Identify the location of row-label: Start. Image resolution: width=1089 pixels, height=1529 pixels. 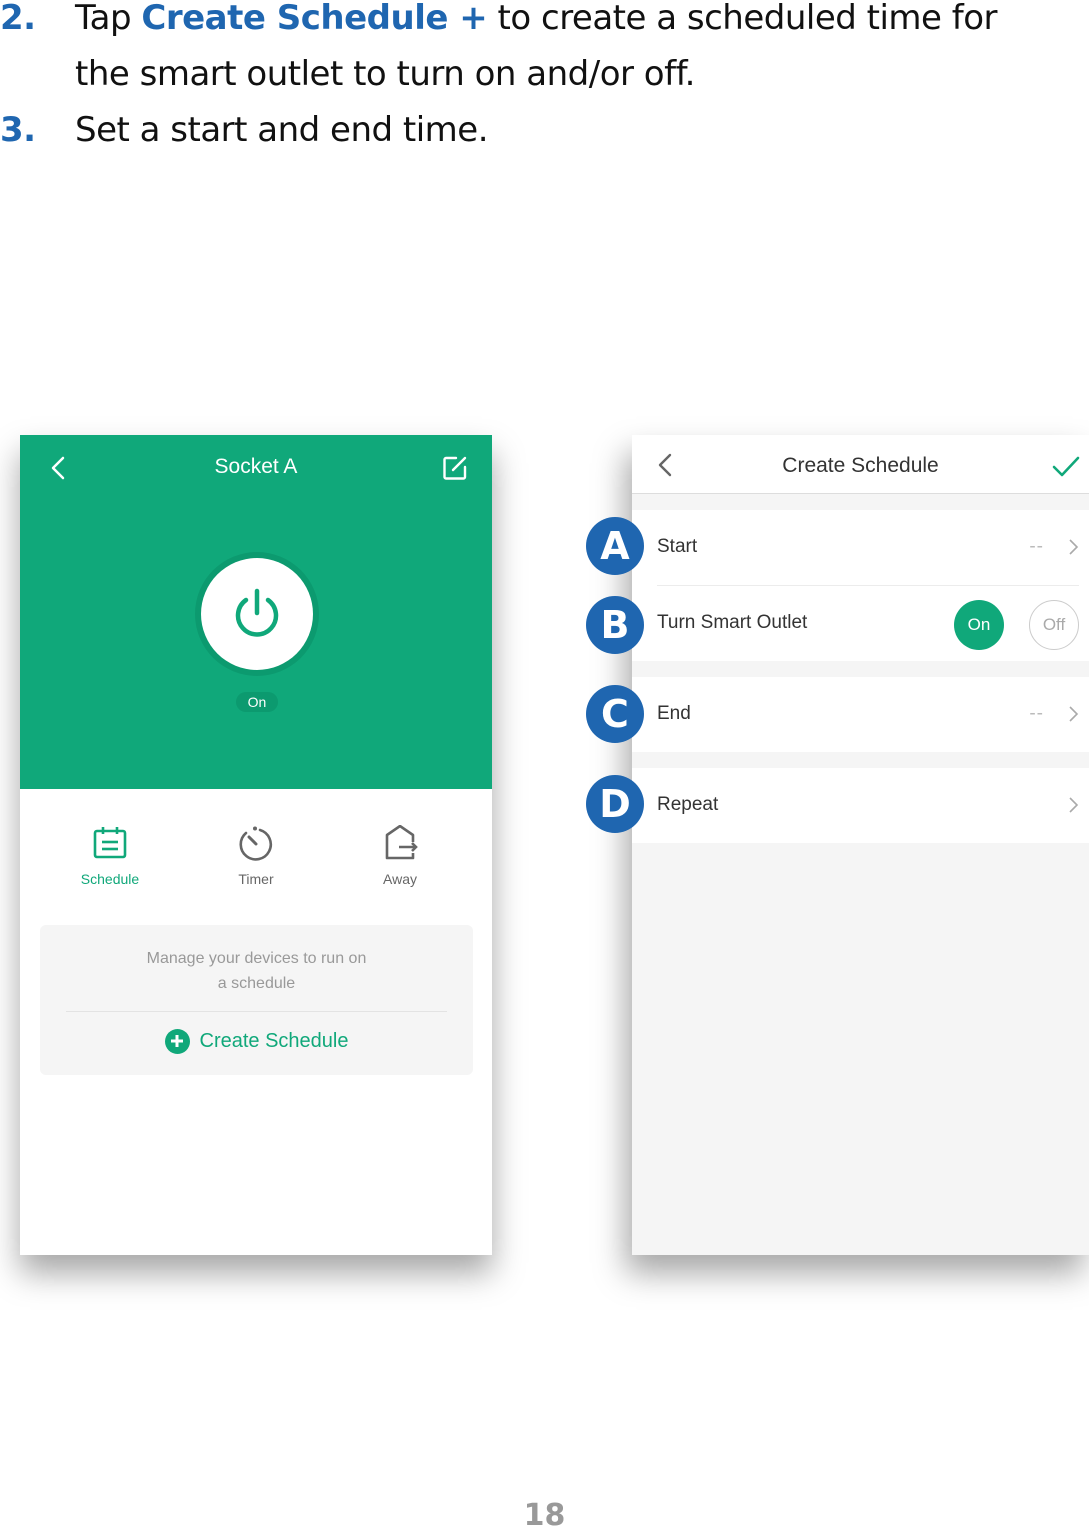
(677, 546).